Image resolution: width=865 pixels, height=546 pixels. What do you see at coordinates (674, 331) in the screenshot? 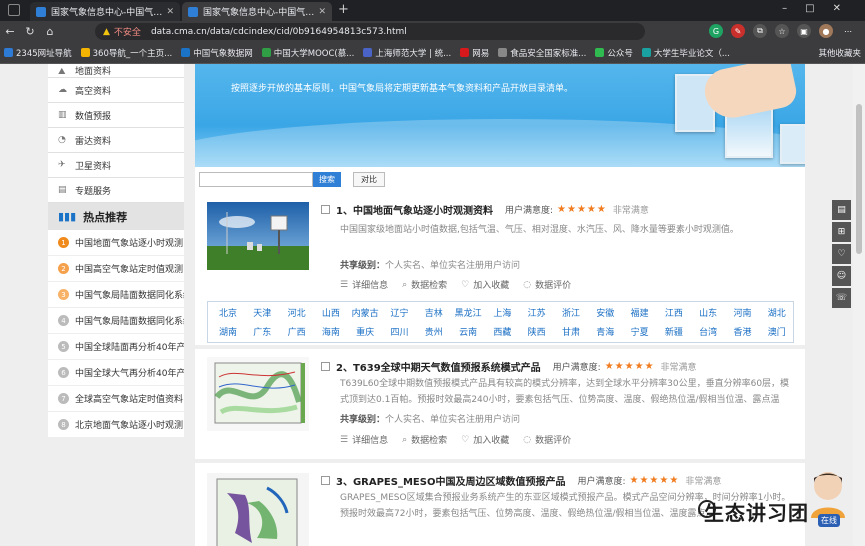
I see `region-link: 新疆` at bounding box center [674, 331].